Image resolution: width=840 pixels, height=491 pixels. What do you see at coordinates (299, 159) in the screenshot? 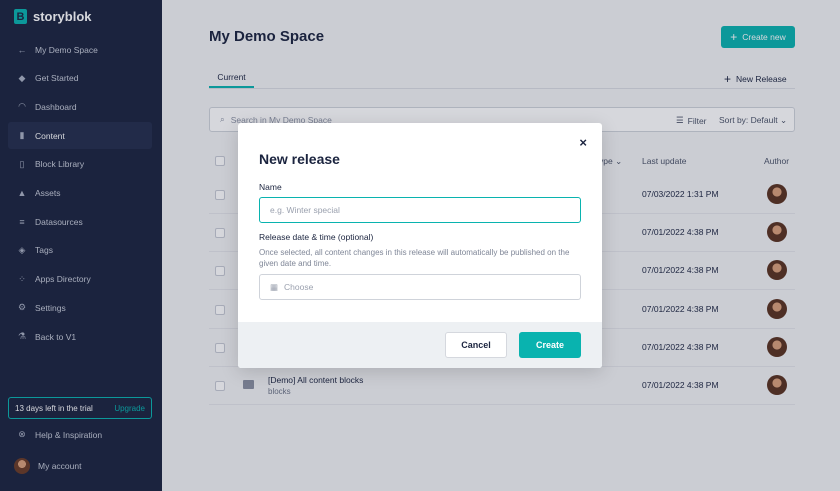
I see `dialog-title: New release` at bounding box center [299, 159].